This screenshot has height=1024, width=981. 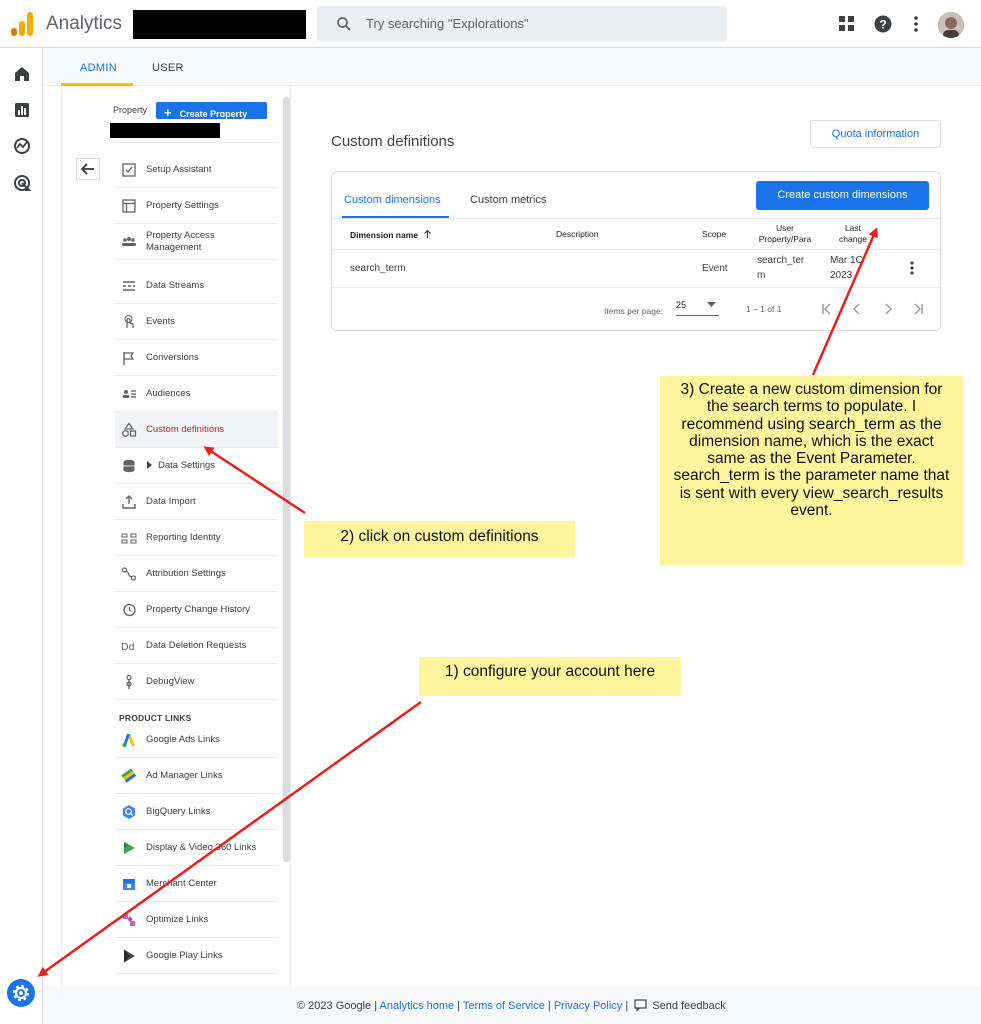 What do you see at coordinates (22, 24) in the screenshot?
I see `analytics-logo-icon` at bounding box center [22, 24].